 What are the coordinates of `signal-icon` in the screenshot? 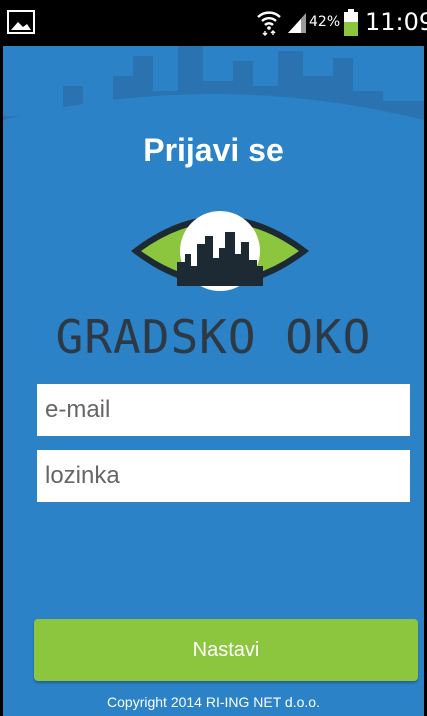 It's located at (297, 23).